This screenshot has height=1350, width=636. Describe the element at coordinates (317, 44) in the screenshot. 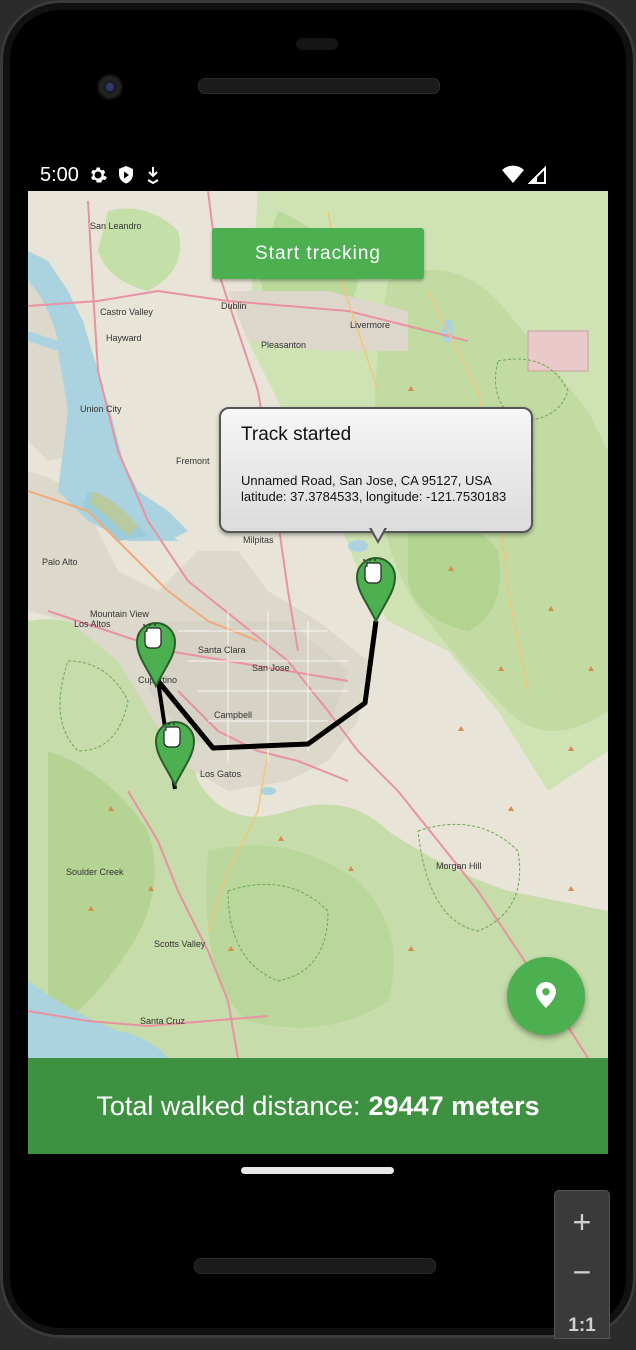

I see `top-speaker-slot` at that location.